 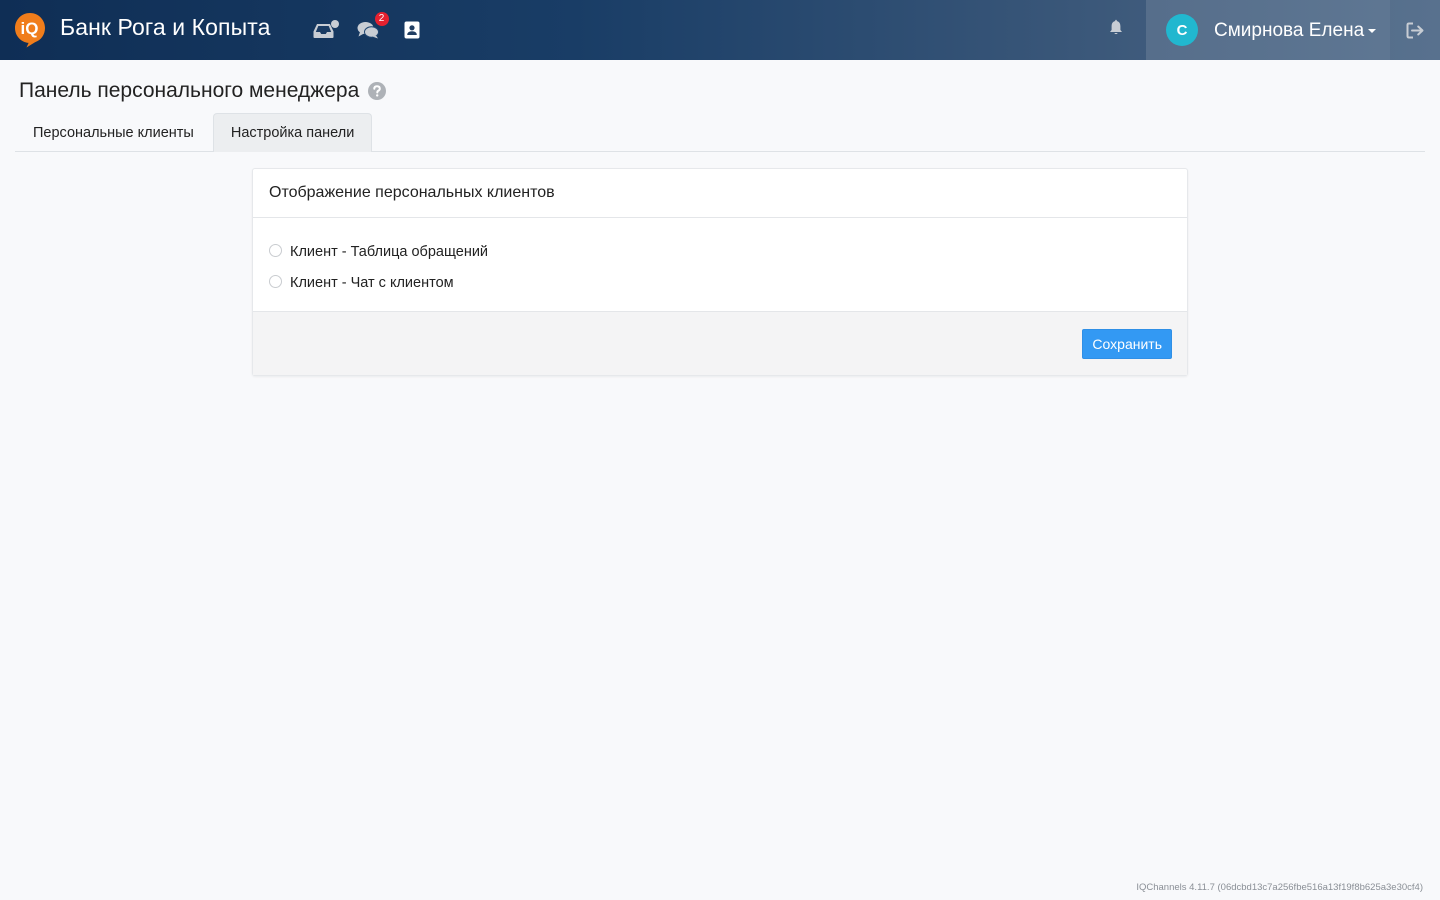 What do you see at coordinates (334, 24) in the screenshot?
I see `inbox-status-dot` at bounding box center [334, 24].